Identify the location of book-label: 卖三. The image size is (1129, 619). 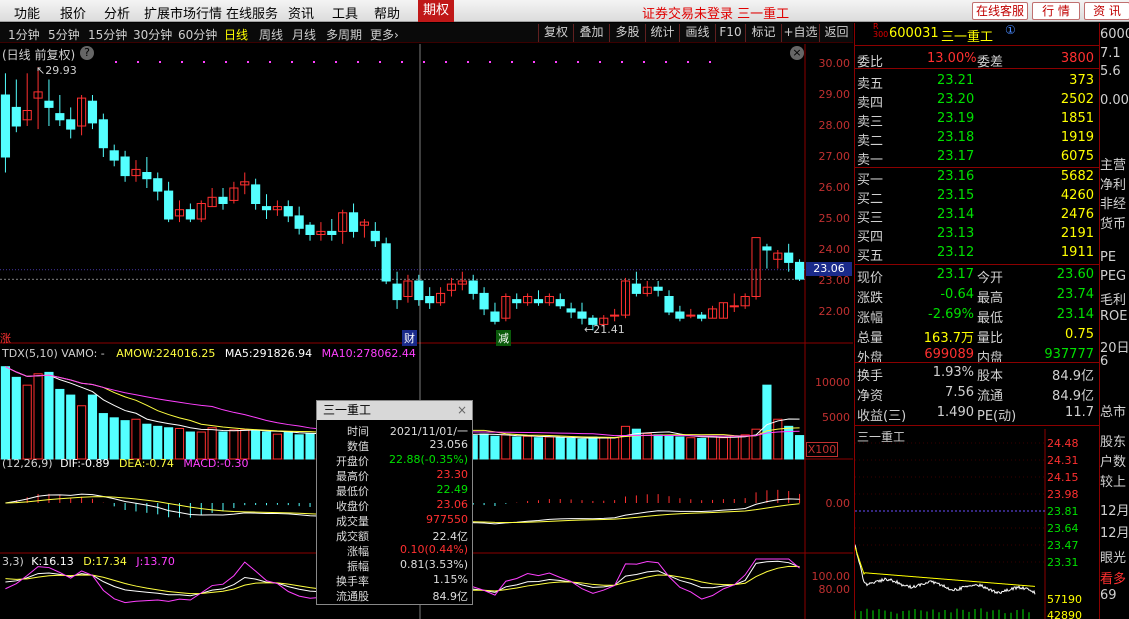
(870, 120).